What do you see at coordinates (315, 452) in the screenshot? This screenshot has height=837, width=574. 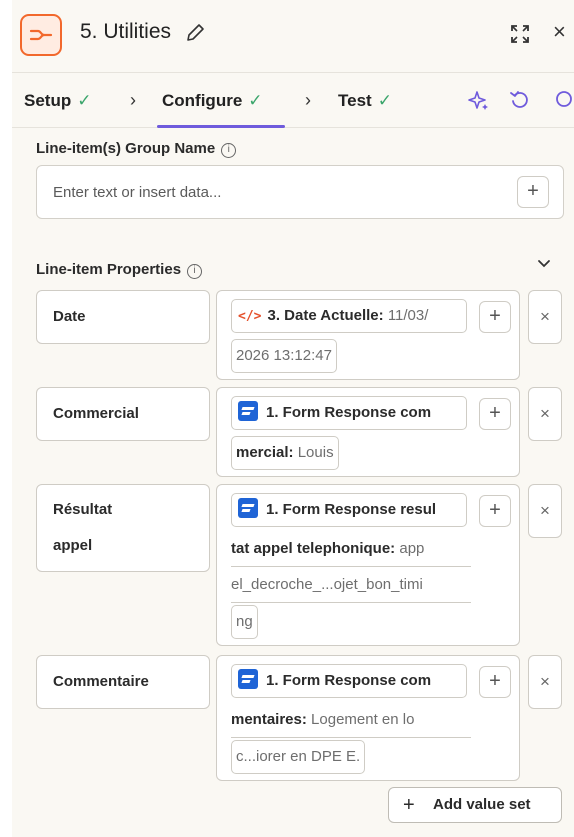 I see `token-value: Louis` at bounding box center [315, 452].